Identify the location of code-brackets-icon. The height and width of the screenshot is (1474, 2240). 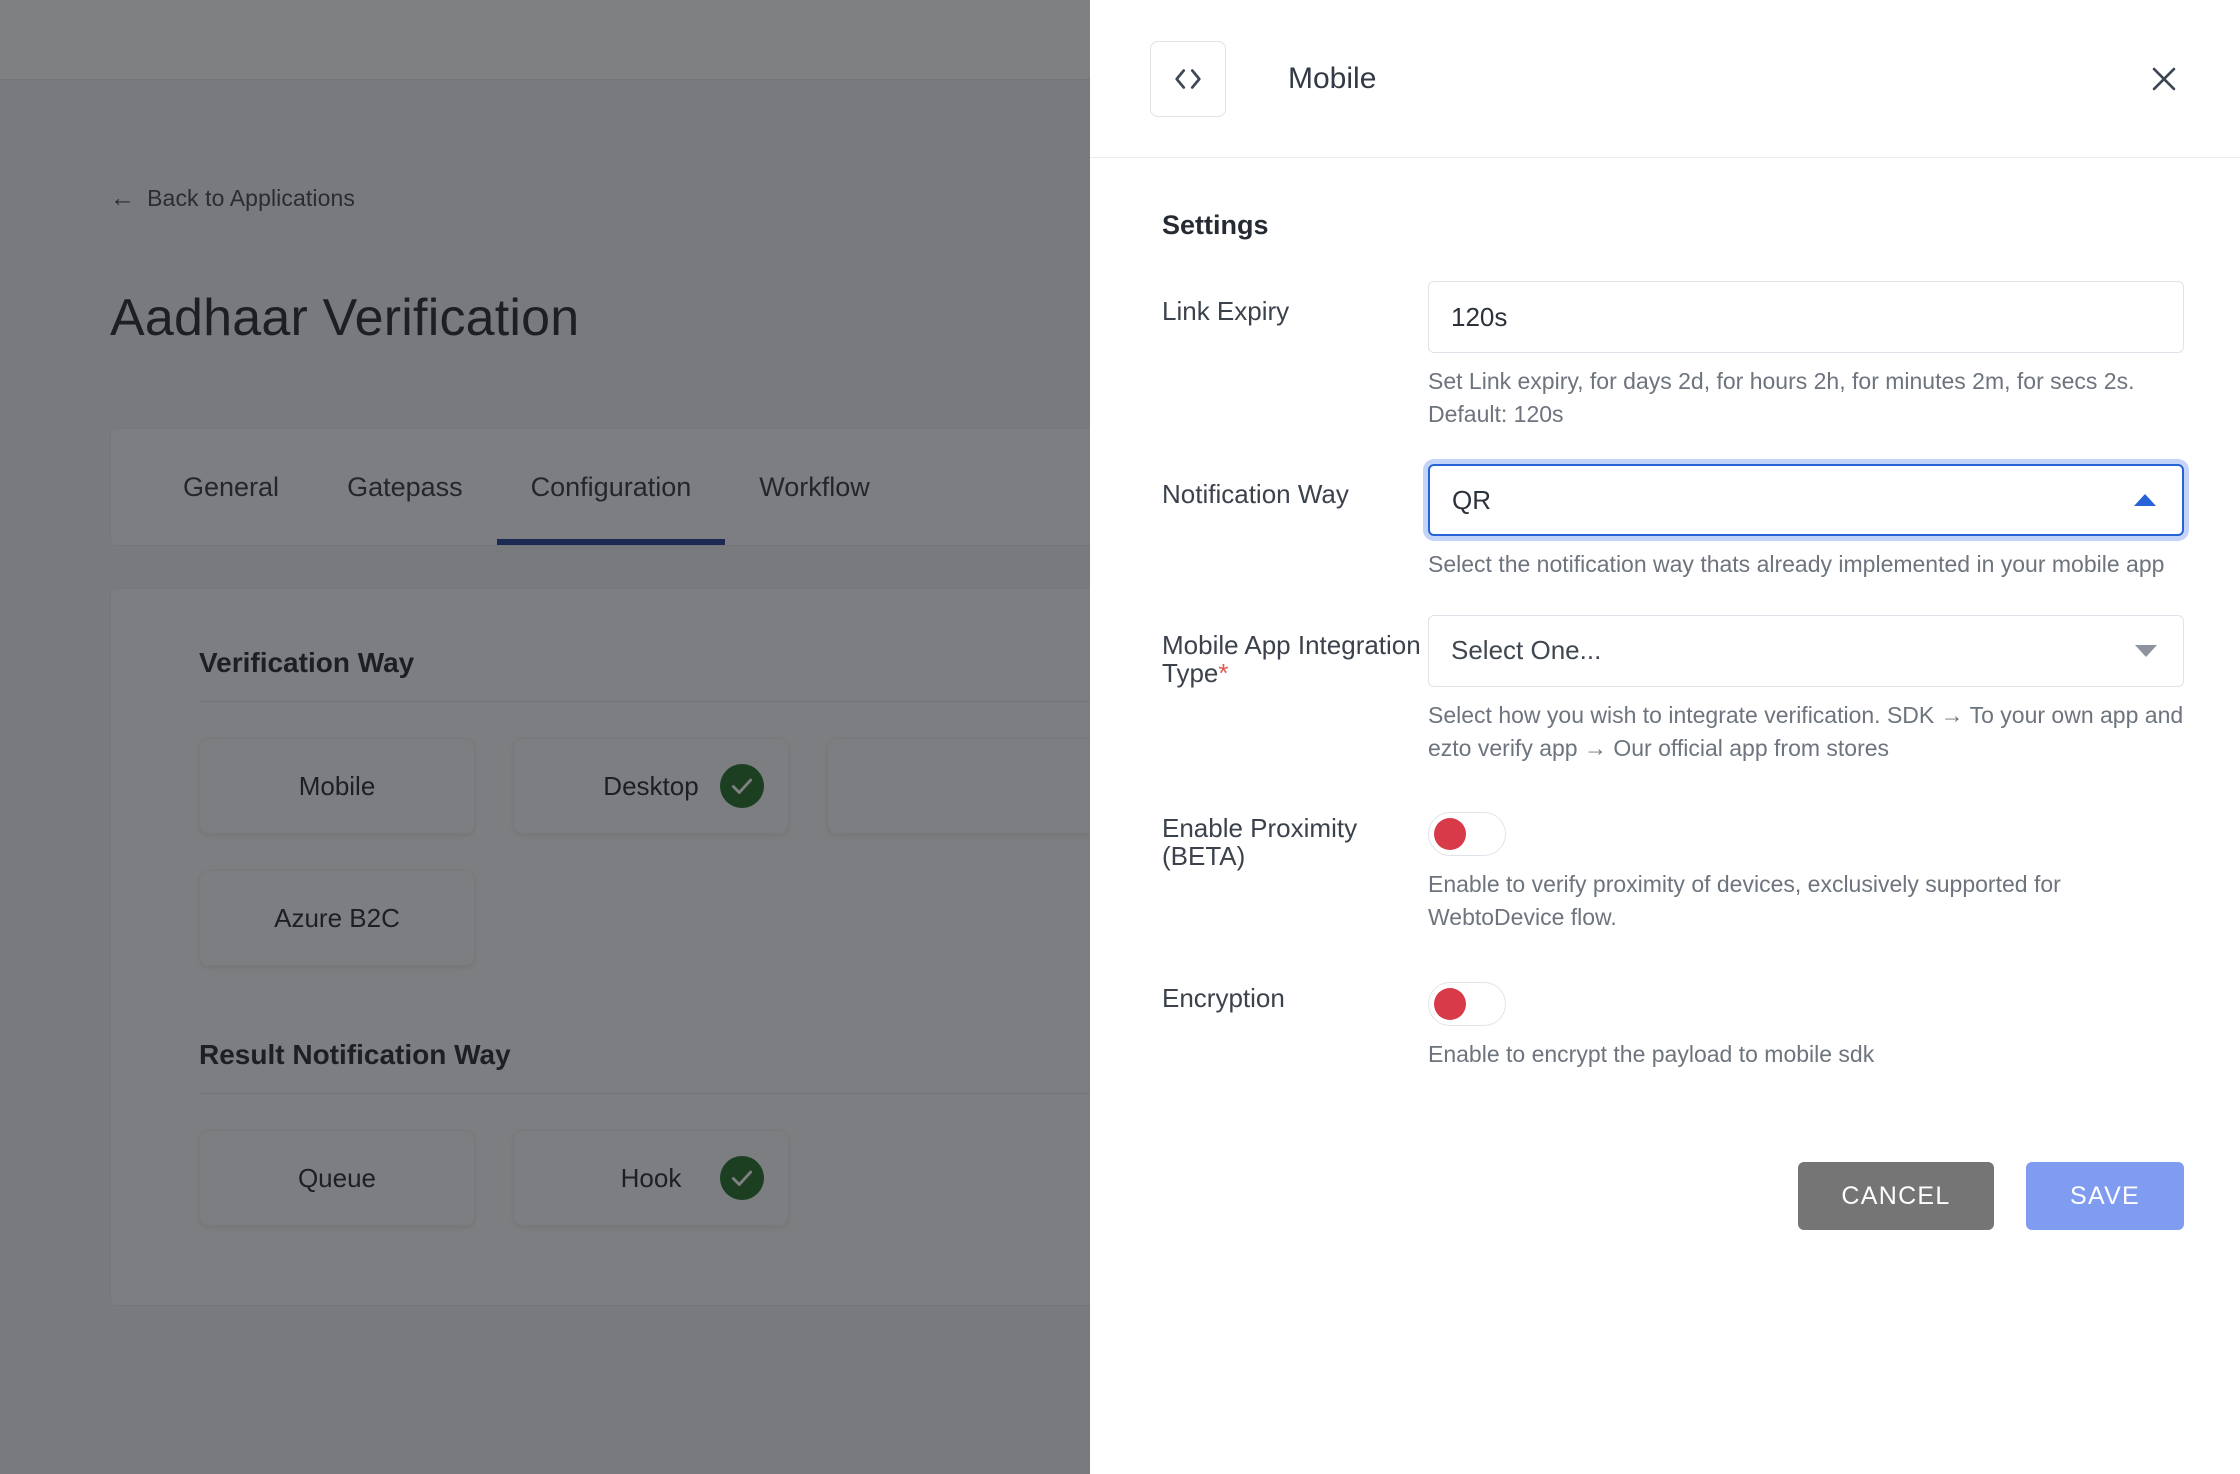
(1188, 78).